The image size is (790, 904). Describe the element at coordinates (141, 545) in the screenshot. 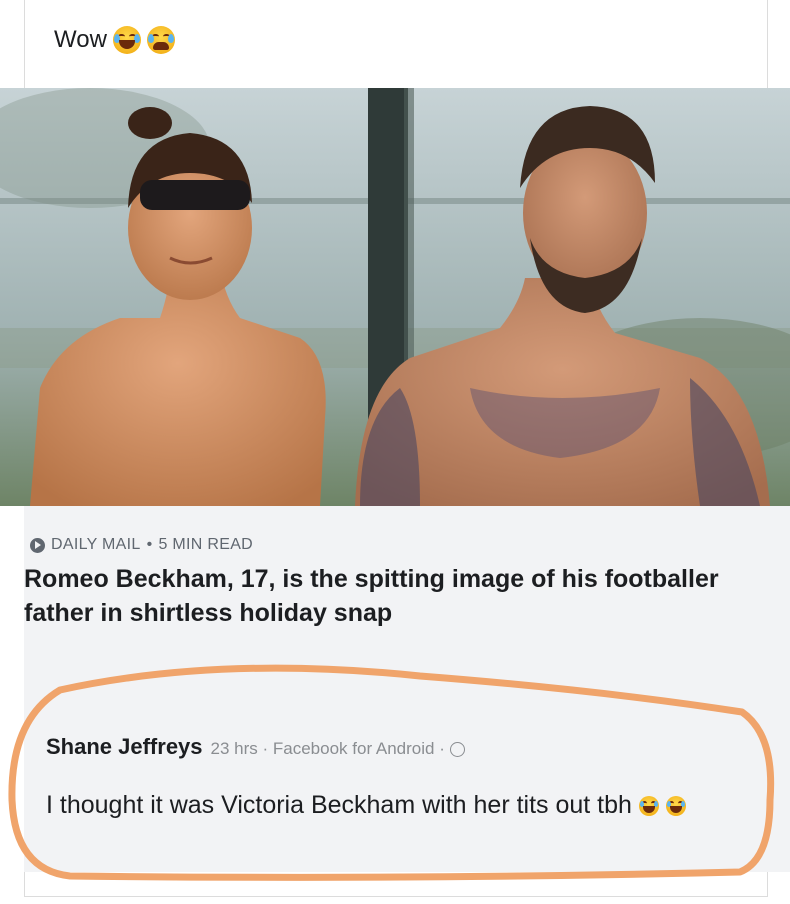

I see `article-source-line: DAILY MAIL • 5 MIN READ` at that location.